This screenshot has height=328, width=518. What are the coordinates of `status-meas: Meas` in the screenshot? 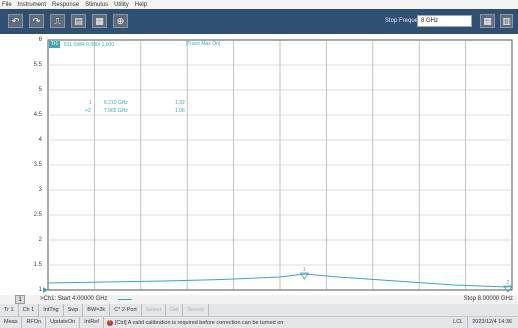 It's located at (11, 322).